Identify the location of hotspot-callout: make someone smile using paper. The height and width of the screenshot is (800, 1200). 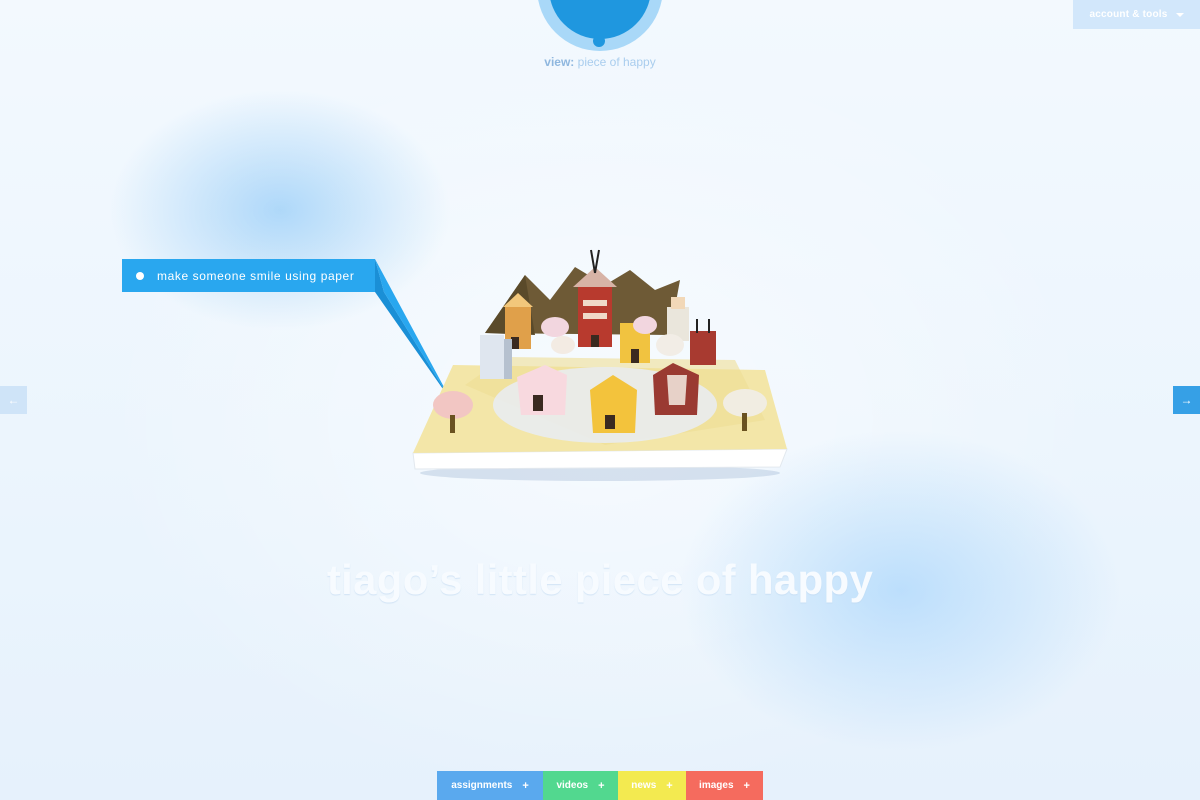
(248, 275).